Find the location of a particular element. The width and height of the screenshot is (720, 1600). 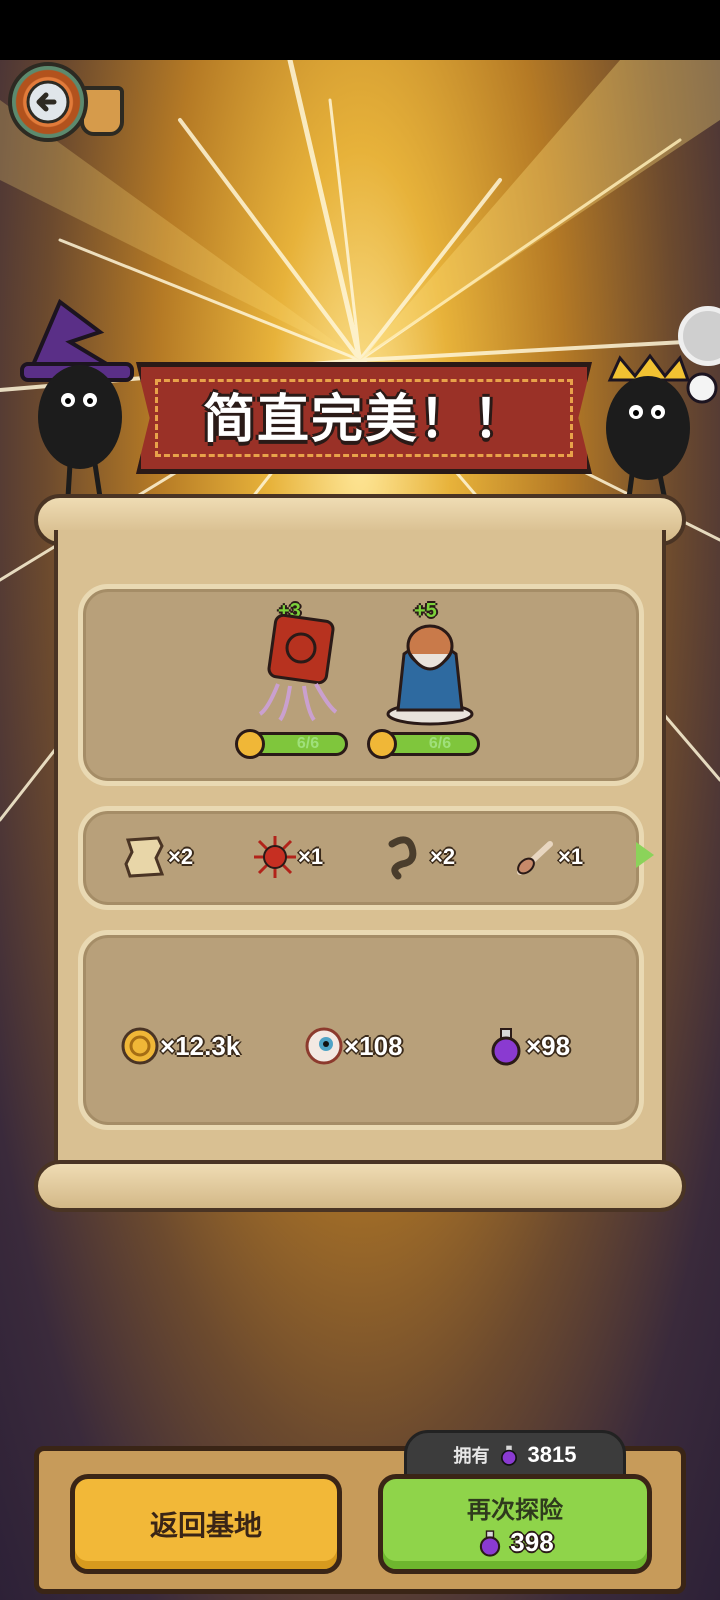

back-arrow-icon is located at coordinates (48, 102).